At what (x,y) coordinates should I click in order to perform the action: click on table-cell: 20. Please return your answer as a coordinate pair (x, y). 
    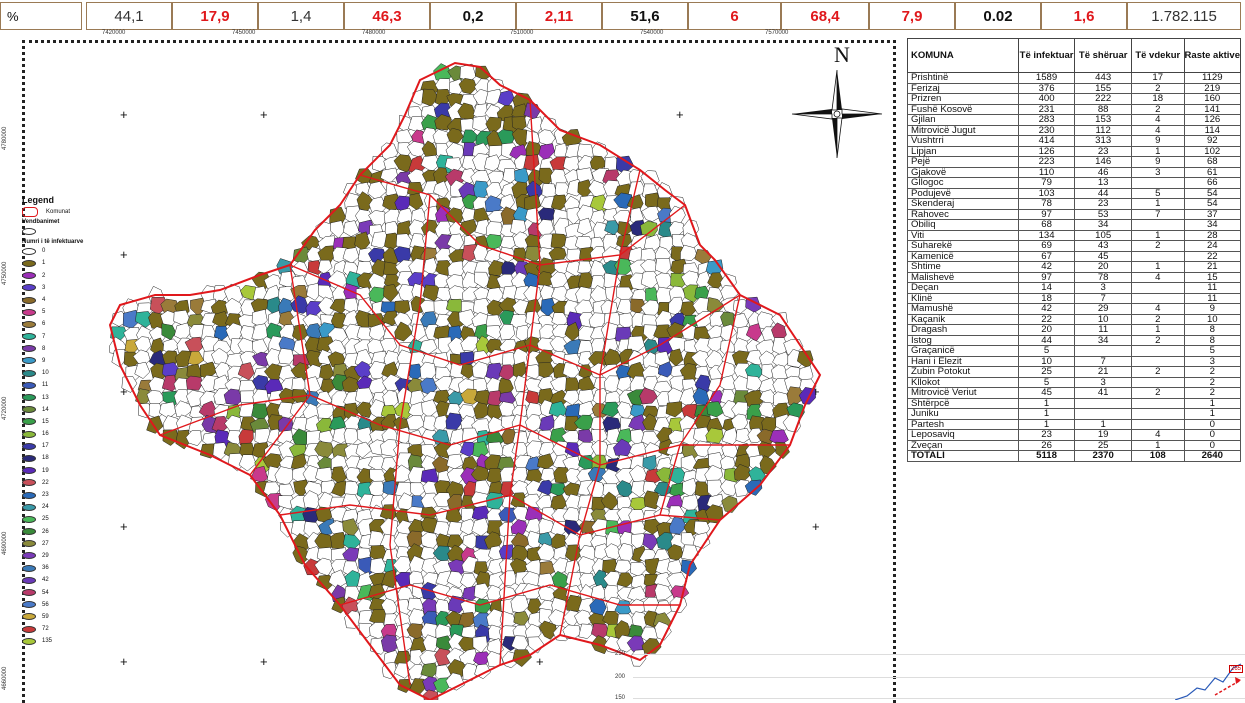
    Looking at the image, I should click on (1046, 330).